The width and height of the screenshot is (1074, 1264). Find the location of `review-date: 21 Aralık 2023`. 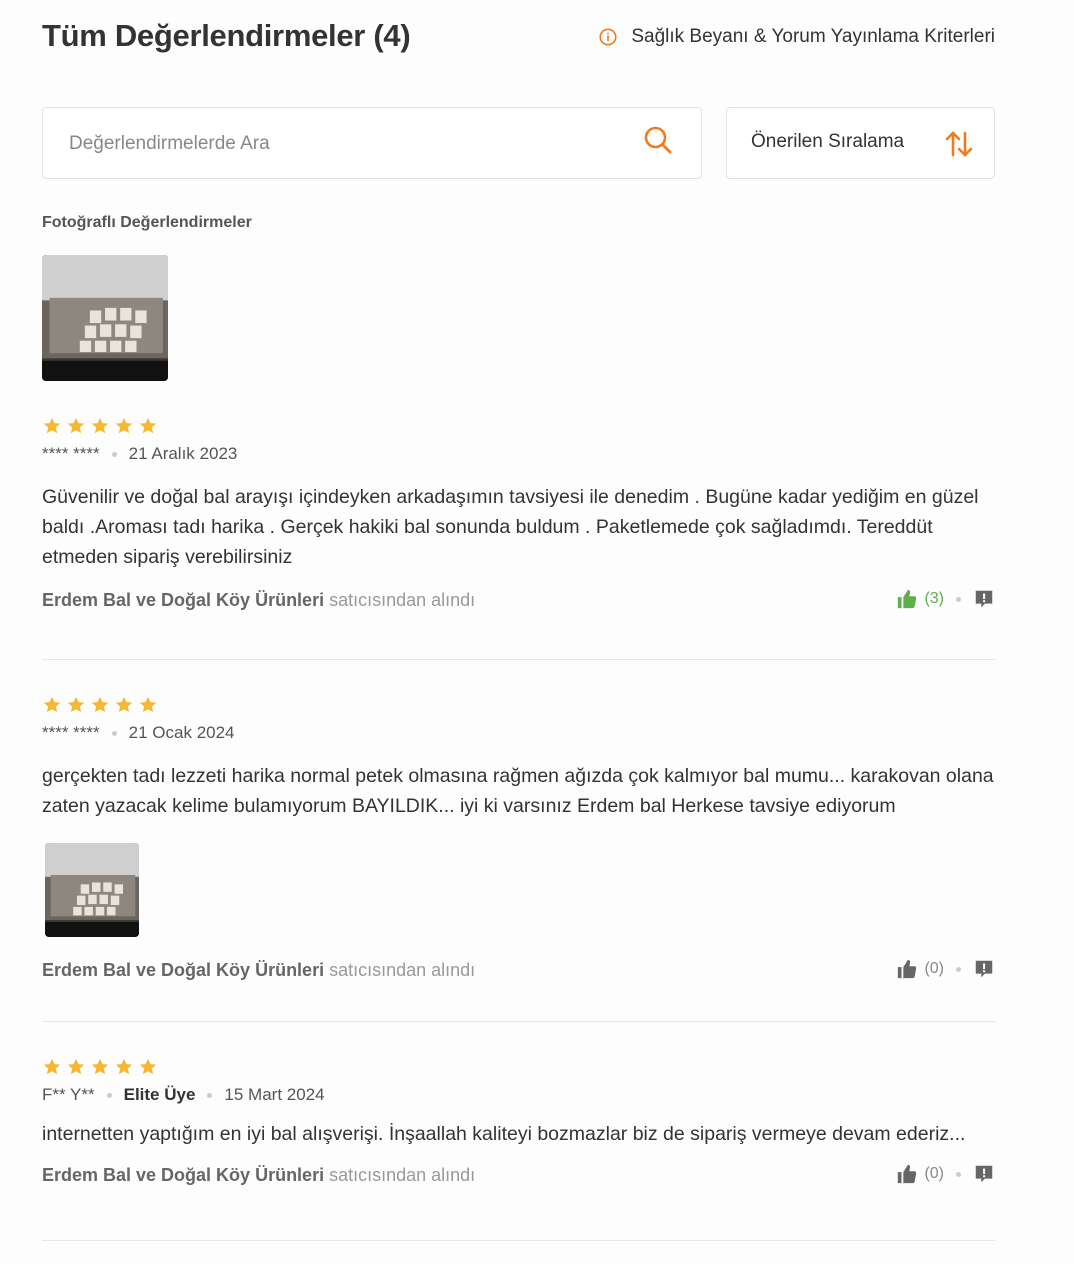

review-date: 21 Aralık 2023 is located at coordinates (183, 453).